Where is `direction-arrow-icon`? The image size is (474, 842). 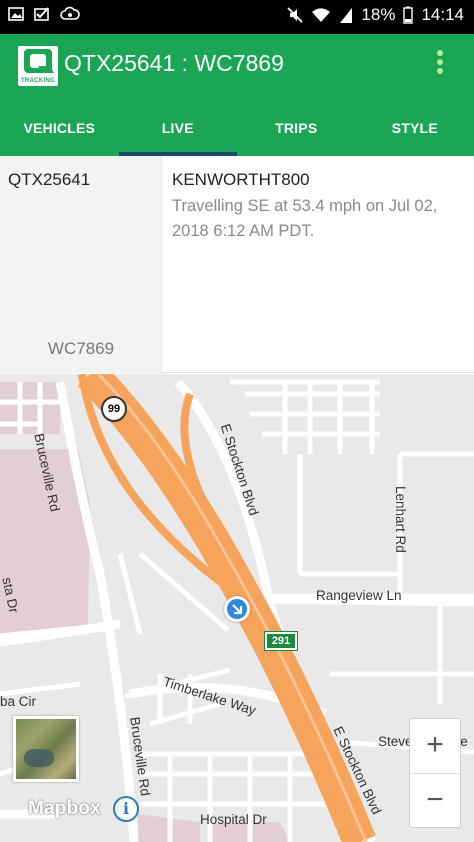
direction-arrow-icon is located at coordinates (237, 609).